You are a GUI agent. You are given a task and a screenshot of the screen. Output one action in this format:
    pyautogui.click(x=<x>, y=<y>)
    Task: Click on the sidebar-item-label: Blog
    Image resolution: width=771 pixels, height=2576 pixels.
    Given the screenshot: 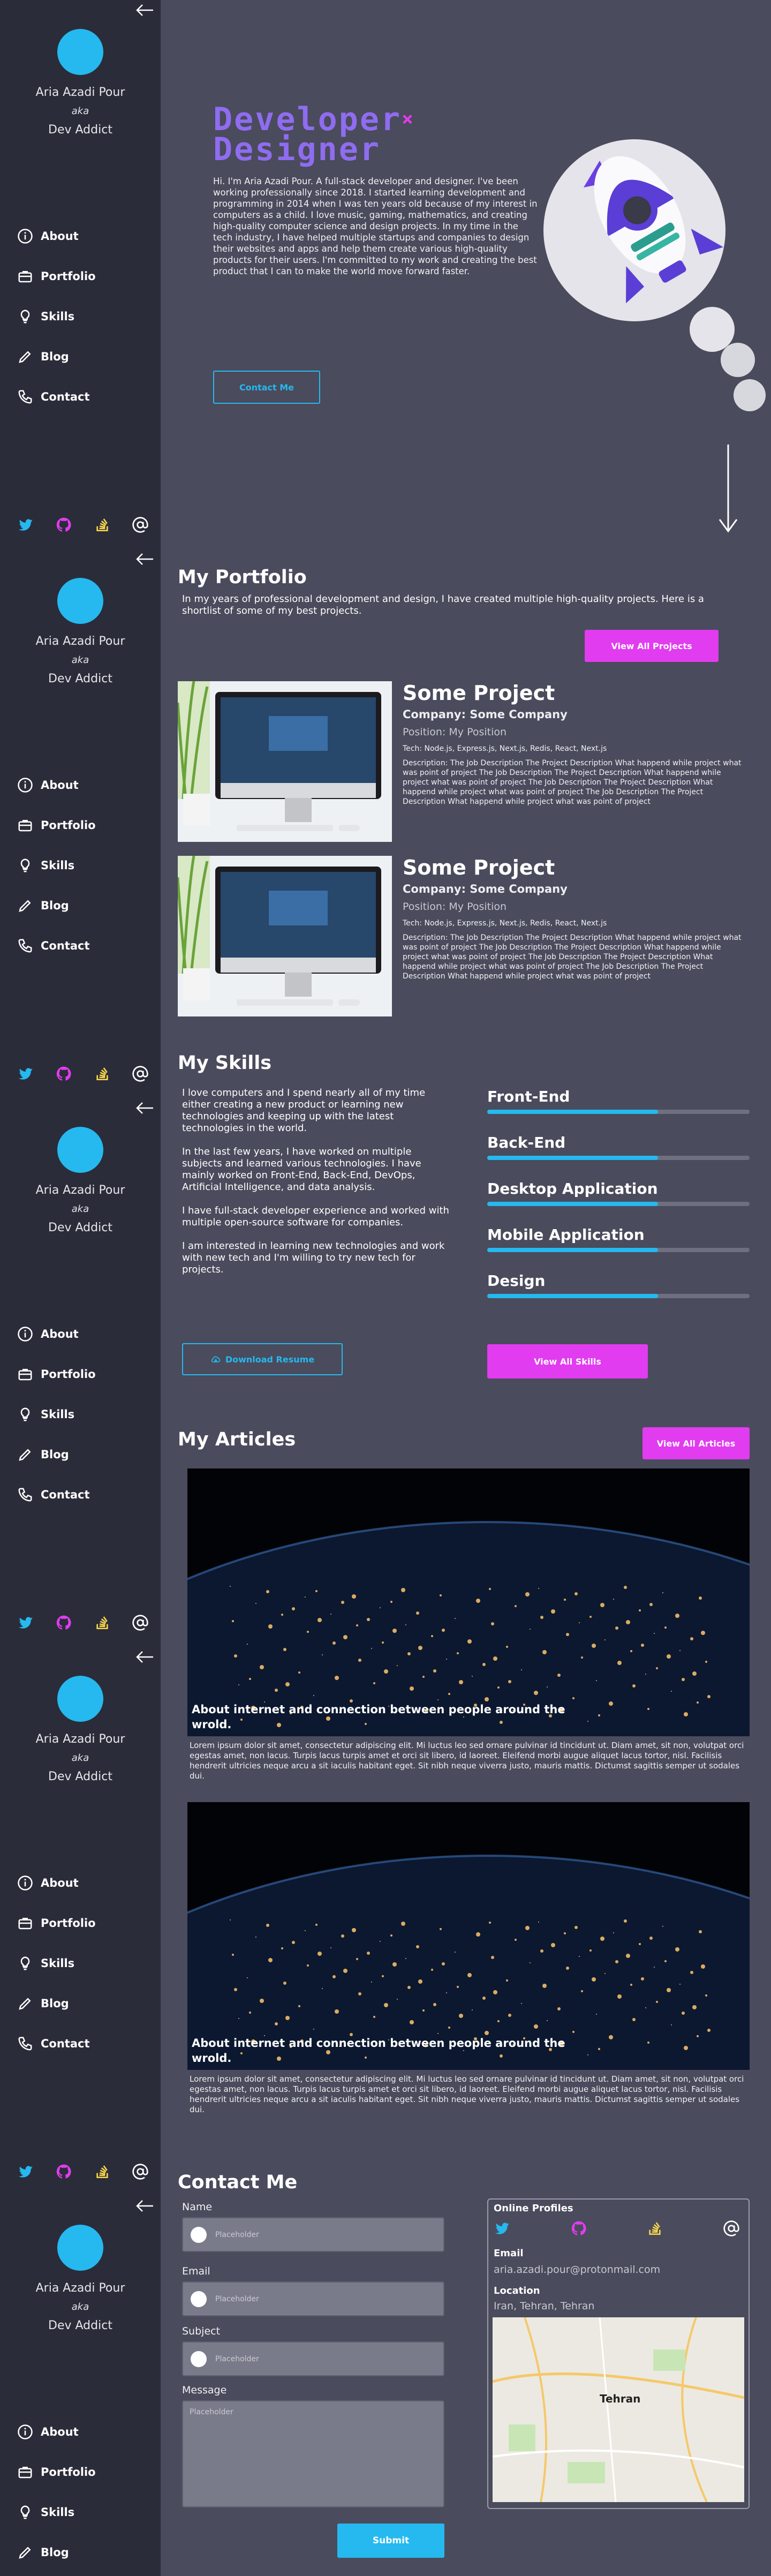 What is the action you would take?
    pyautogui.click(x=55, y=2003)
    